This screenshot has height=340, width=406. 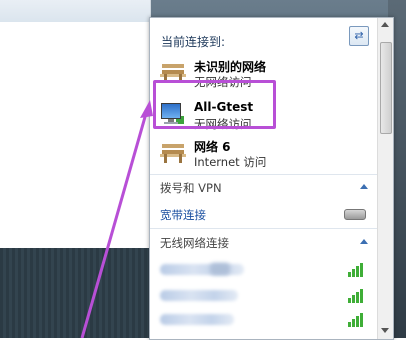 I want to click on modem-icon, so click(x=355, y=214).